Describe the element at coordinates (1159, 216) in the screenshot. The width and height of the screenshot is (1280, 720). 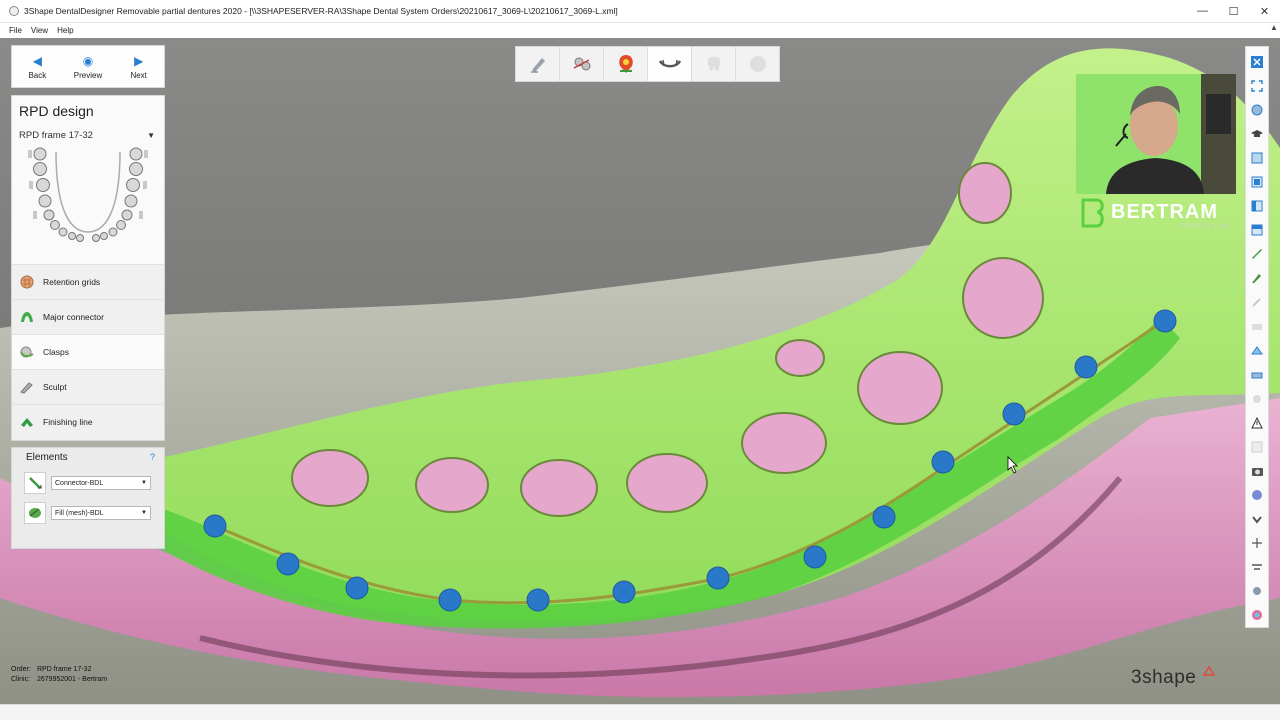
I see `bertram-logo: BERTRAM DENTAL LAB` at that location.